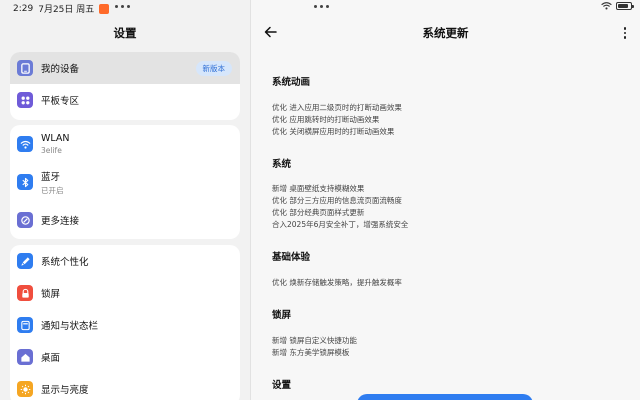  Describe the element at coordinates (70, 326) in the screenshot. I see `sidebar-item-label: 通知与状态栏` at that location.